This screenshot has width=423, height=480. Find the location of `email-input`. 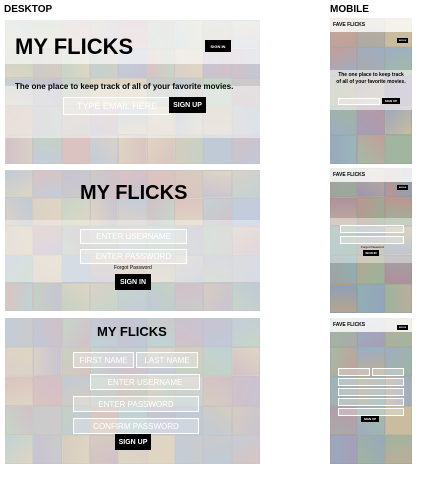

email-input is located at coordinates (117, 106).